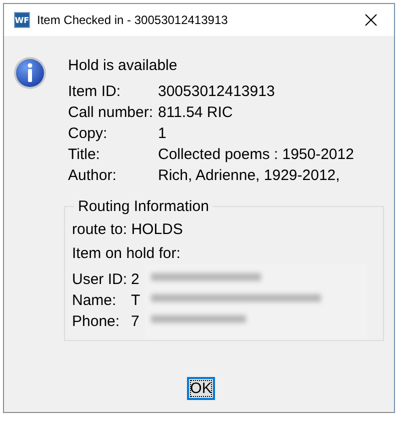 The width and height of the screenshot is (406, 421). I want to click on patron-value: 7, so click(135, 322).